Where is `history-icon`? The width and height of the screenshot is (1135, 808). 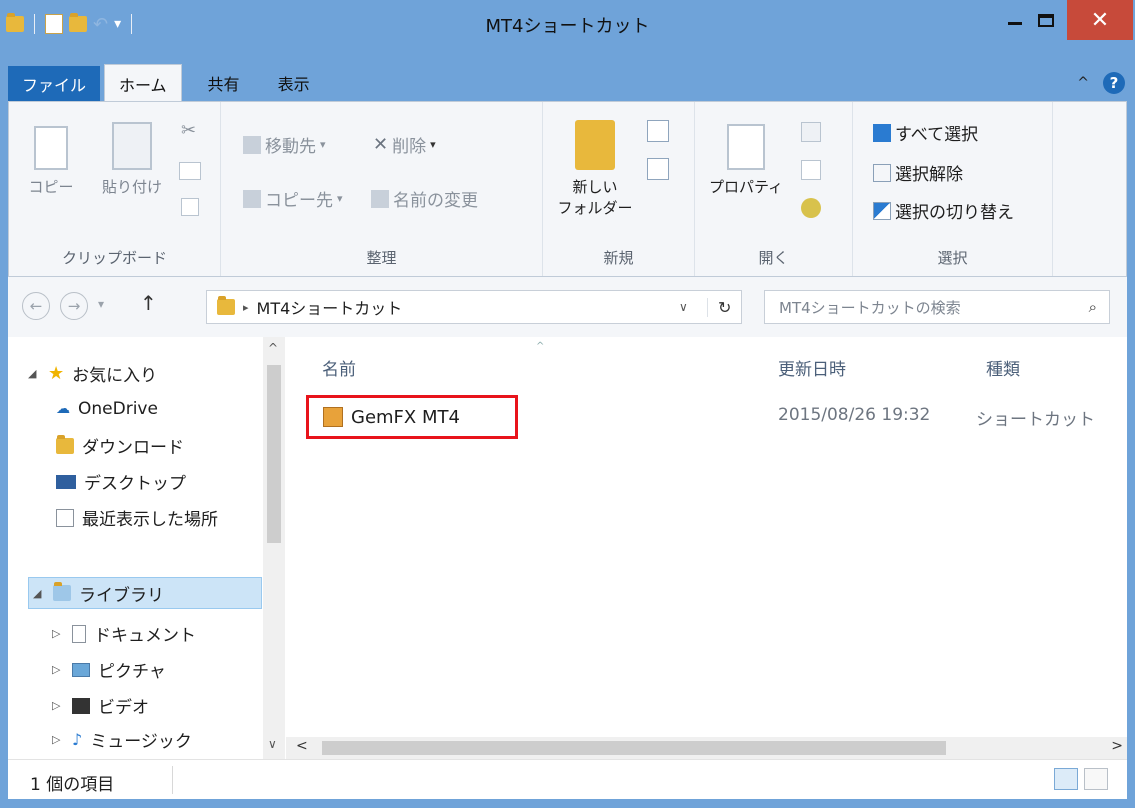
history-icon is located at coordinates (811, 208).